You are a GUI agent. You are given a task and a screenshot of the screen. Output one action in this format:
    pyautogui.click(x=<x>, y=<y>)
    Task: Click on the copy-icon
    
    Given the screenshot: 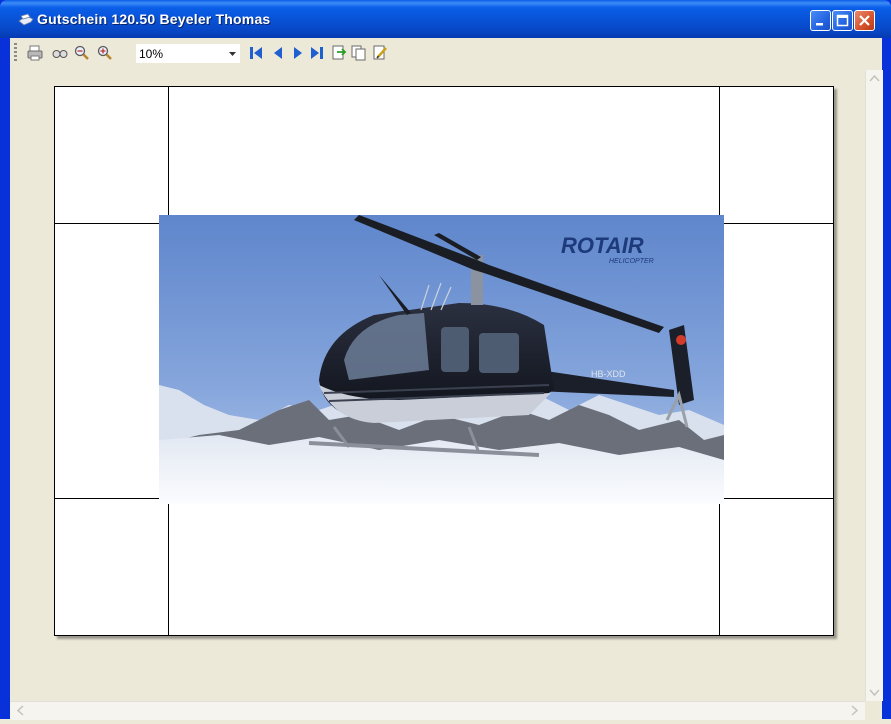 What is the action you would take?
    pyautogui.click(x=359, y=53)
    